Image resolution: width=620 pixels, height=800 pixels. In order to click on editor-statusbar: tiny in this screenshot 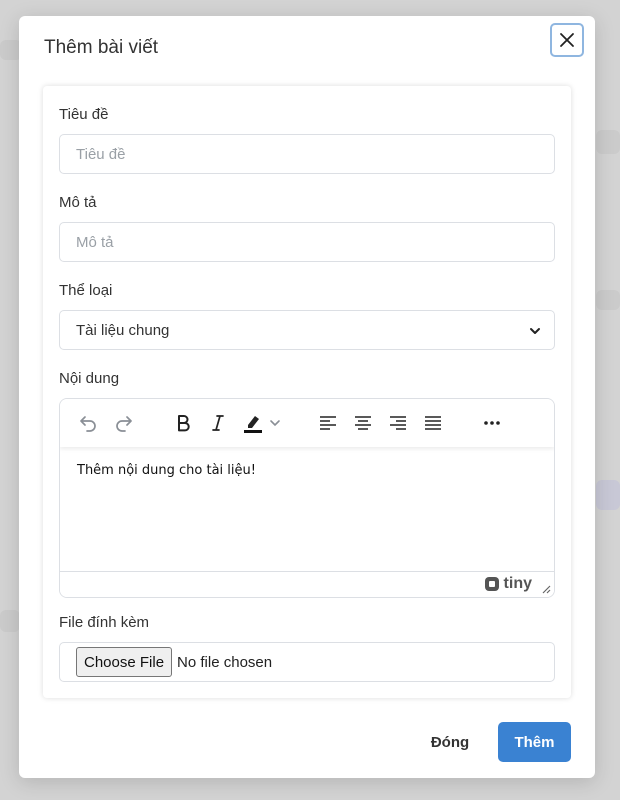, I will do `click(307, 584)`.